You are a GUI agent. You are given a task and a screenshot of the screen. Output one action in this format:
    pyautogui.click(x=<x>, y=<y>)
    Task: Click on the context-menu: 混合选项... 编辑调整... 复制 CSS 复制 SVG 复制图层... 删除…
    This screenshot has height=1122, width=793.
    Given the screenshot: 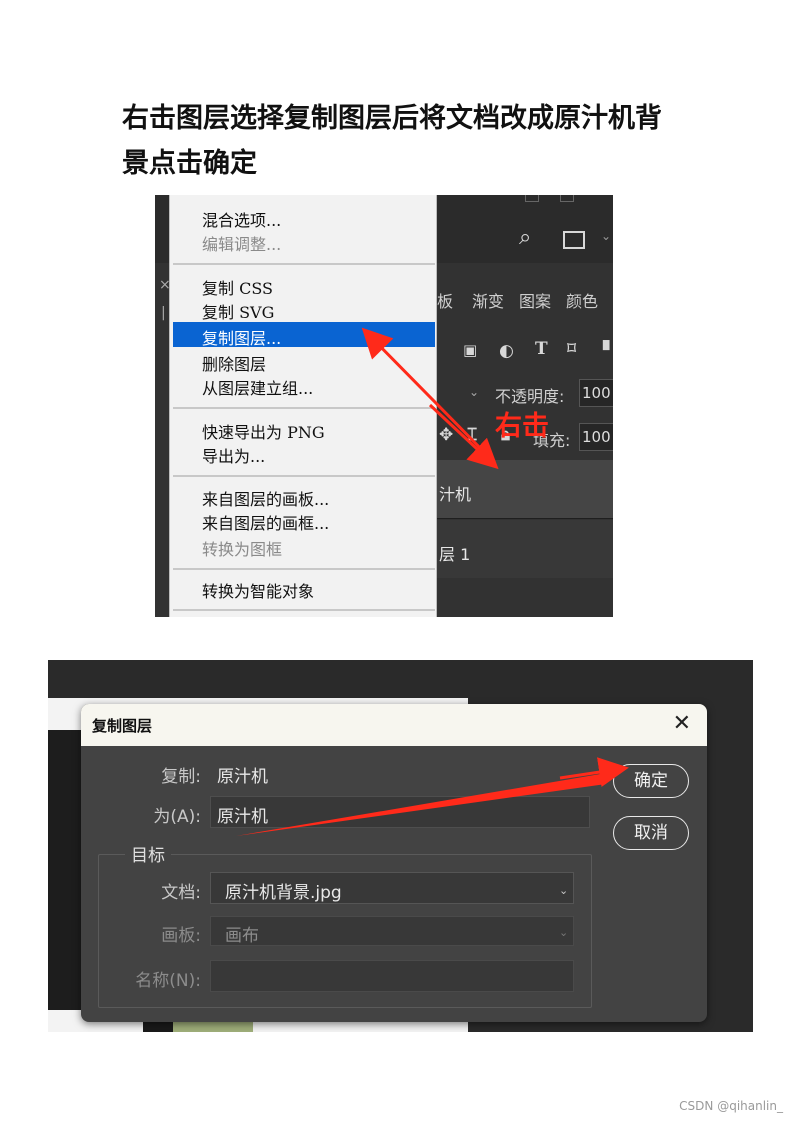 What is the action you would take?
    pyautogui.click(x=303, y=406)
    